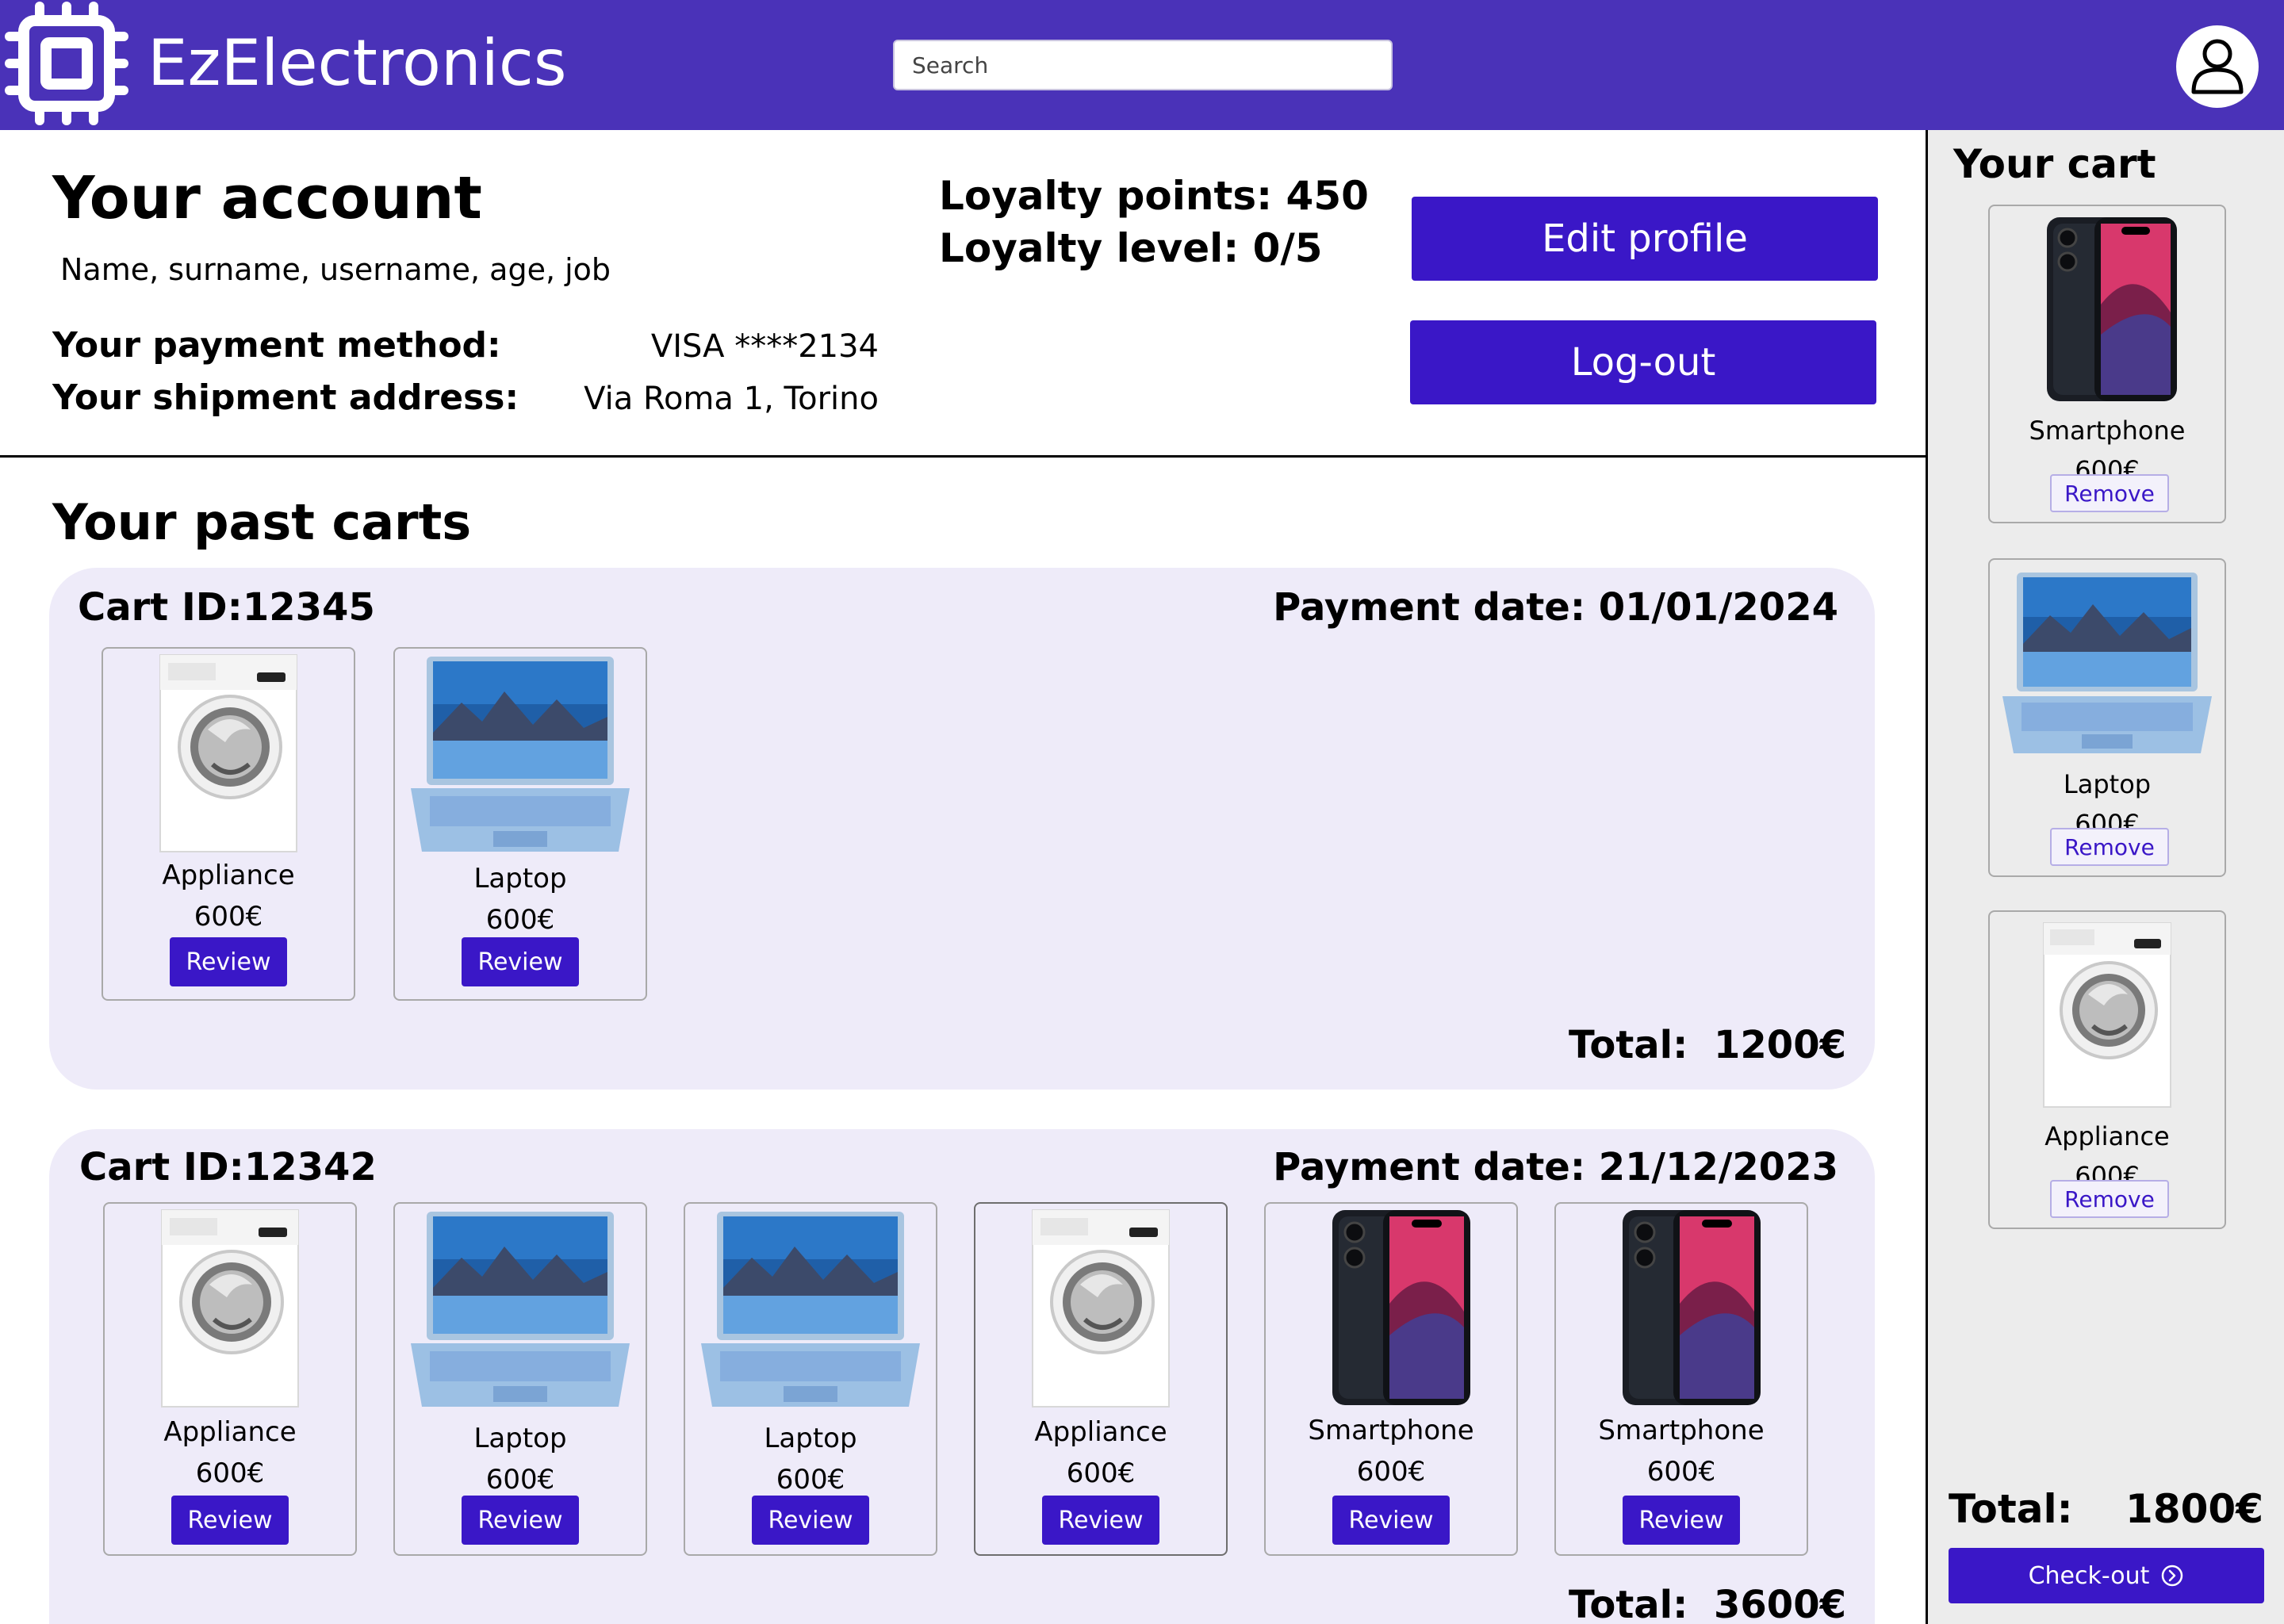 This screenshot has width=2284, height=1624. Describe the element at coordinates (1645, 239) in the screenshot. I see `edit-profile-button: Edit profile` at that location.